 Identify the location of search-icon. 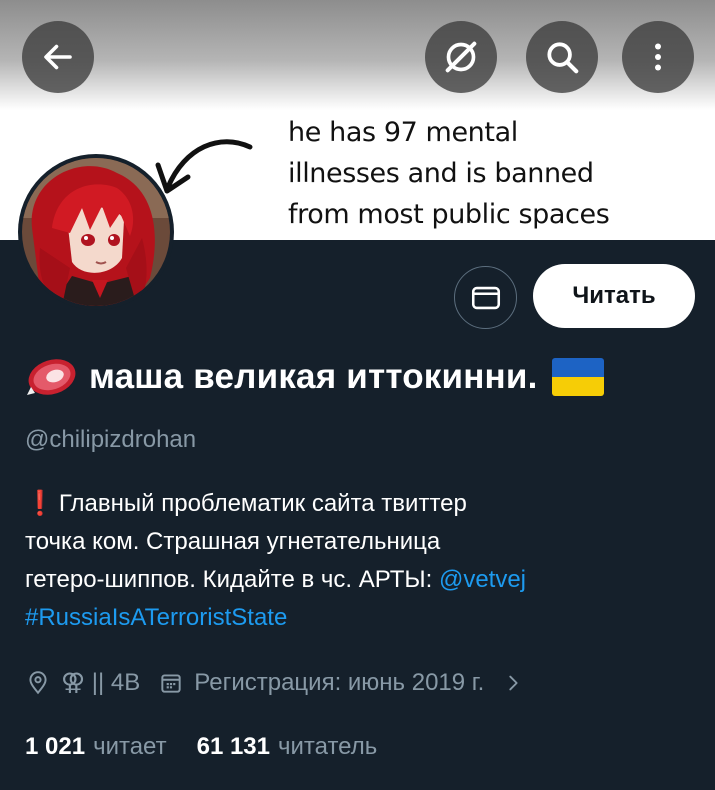
(563, 58).